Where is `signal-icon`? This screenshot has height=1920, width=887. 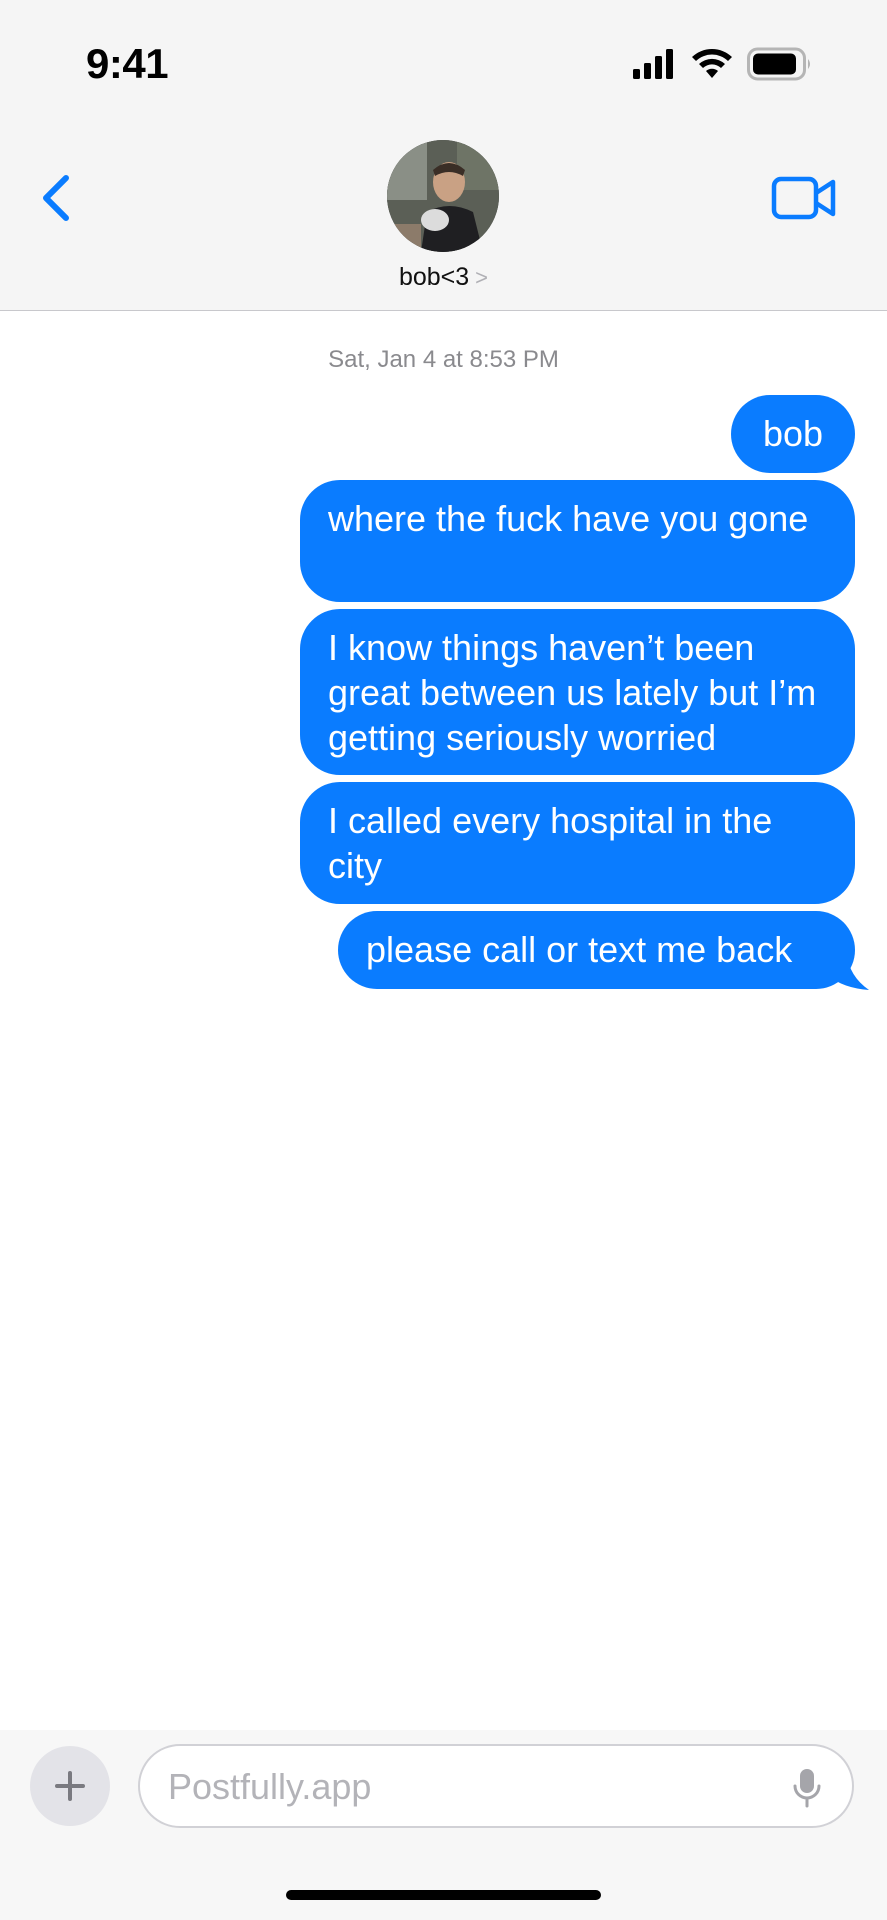 signal-icon is located at coordinates (653, 64).